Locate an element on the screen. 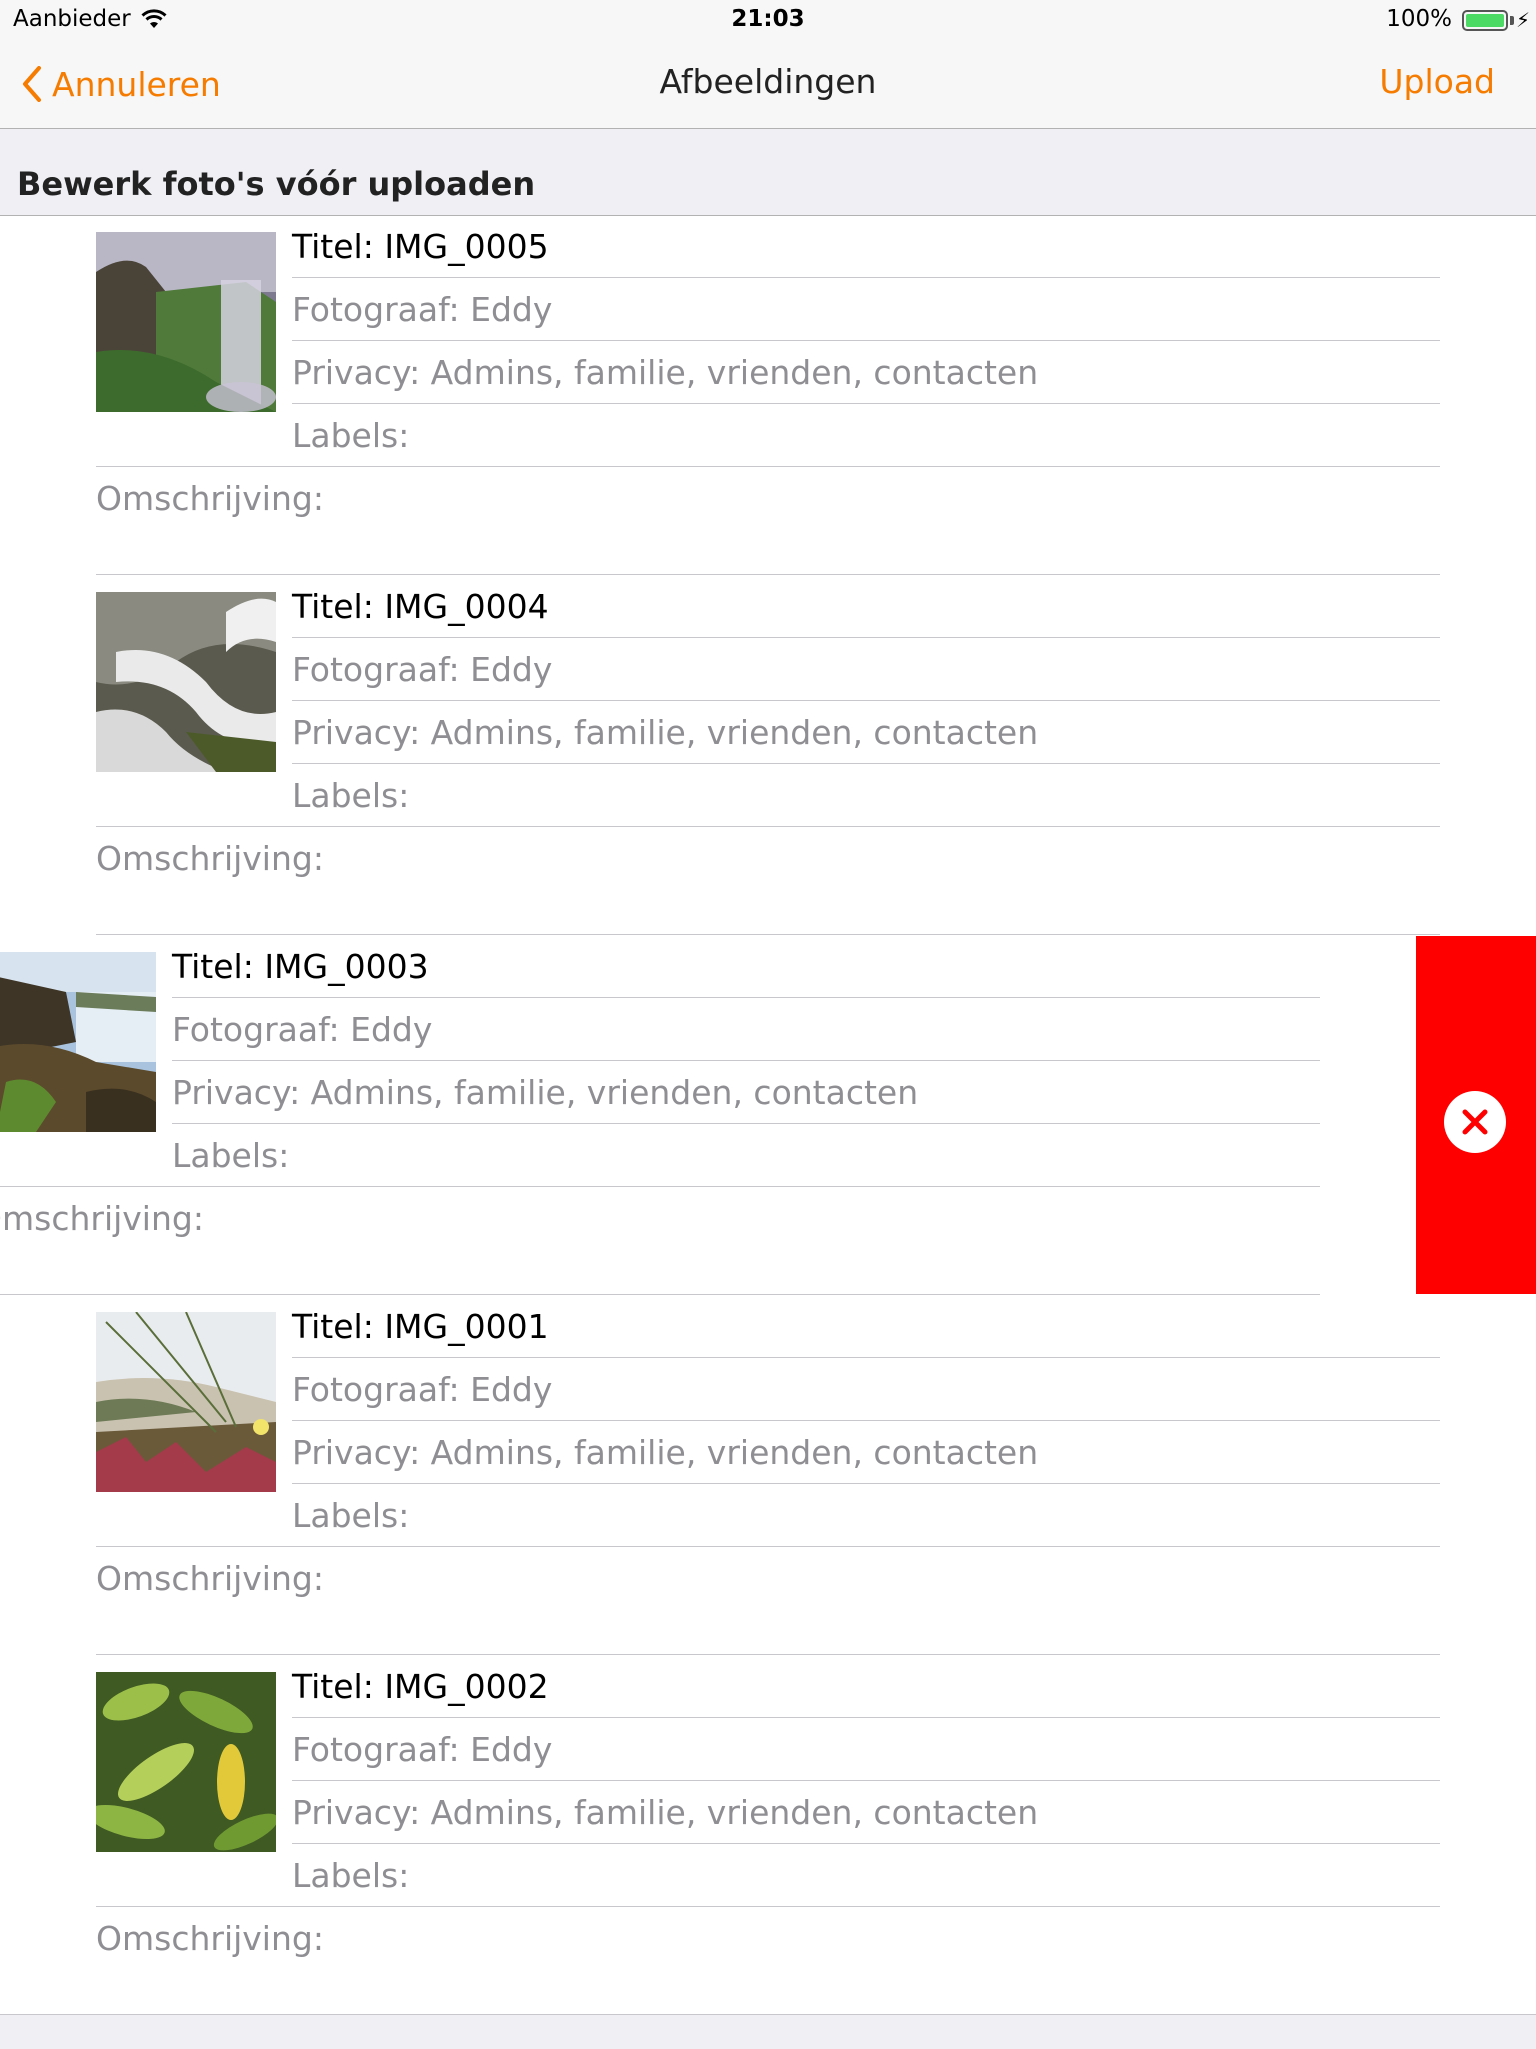 This screenshot has width=1536, height=2049. section-header-label: Bewerk foto's vóór uploaden is located at coordinates (276, 184).